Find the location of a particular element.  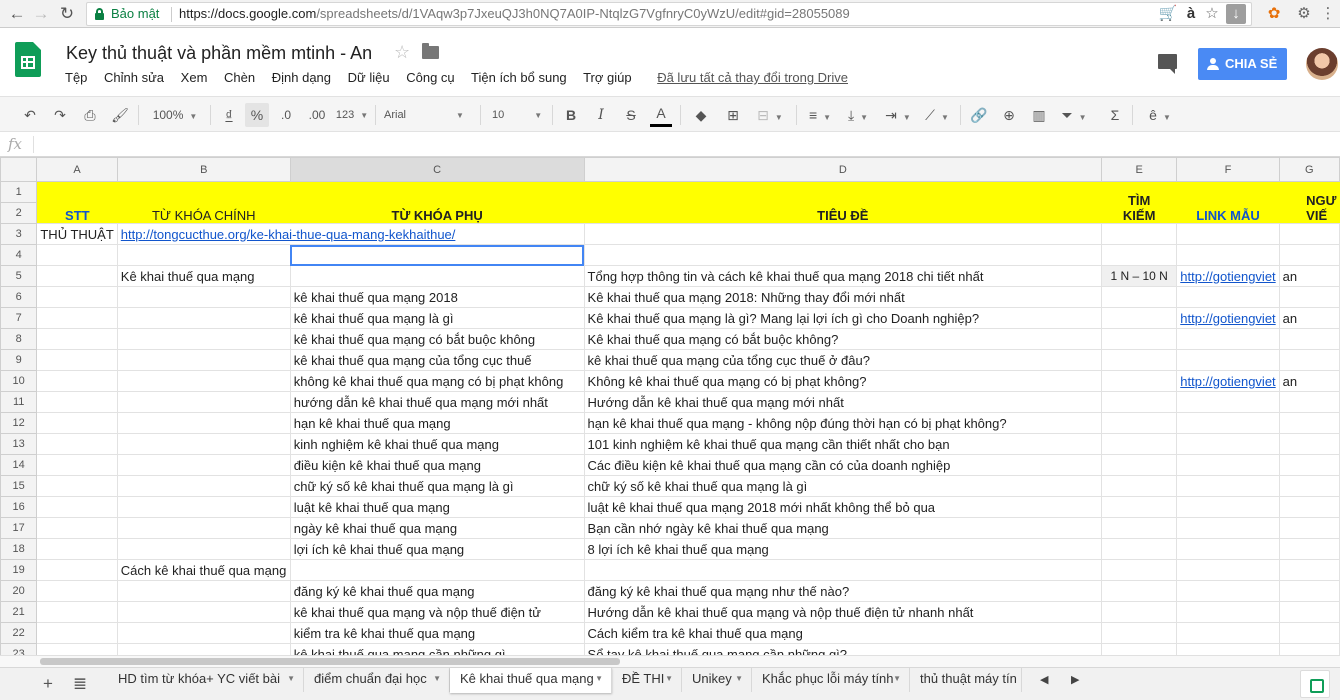

menu-view: Xem is located at coordinates (194, 77).